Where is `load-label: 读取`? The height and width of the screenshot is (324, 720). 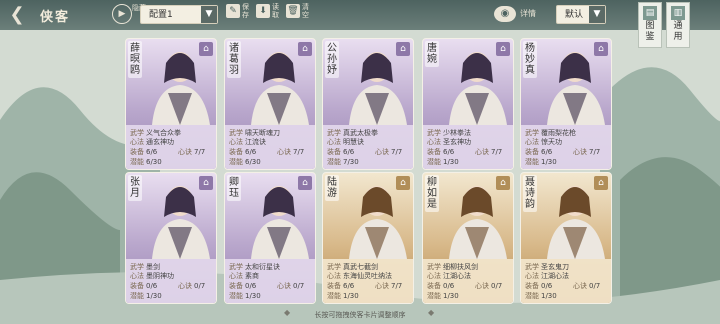 load-label: 读取 is located at coordinates (275, 11).